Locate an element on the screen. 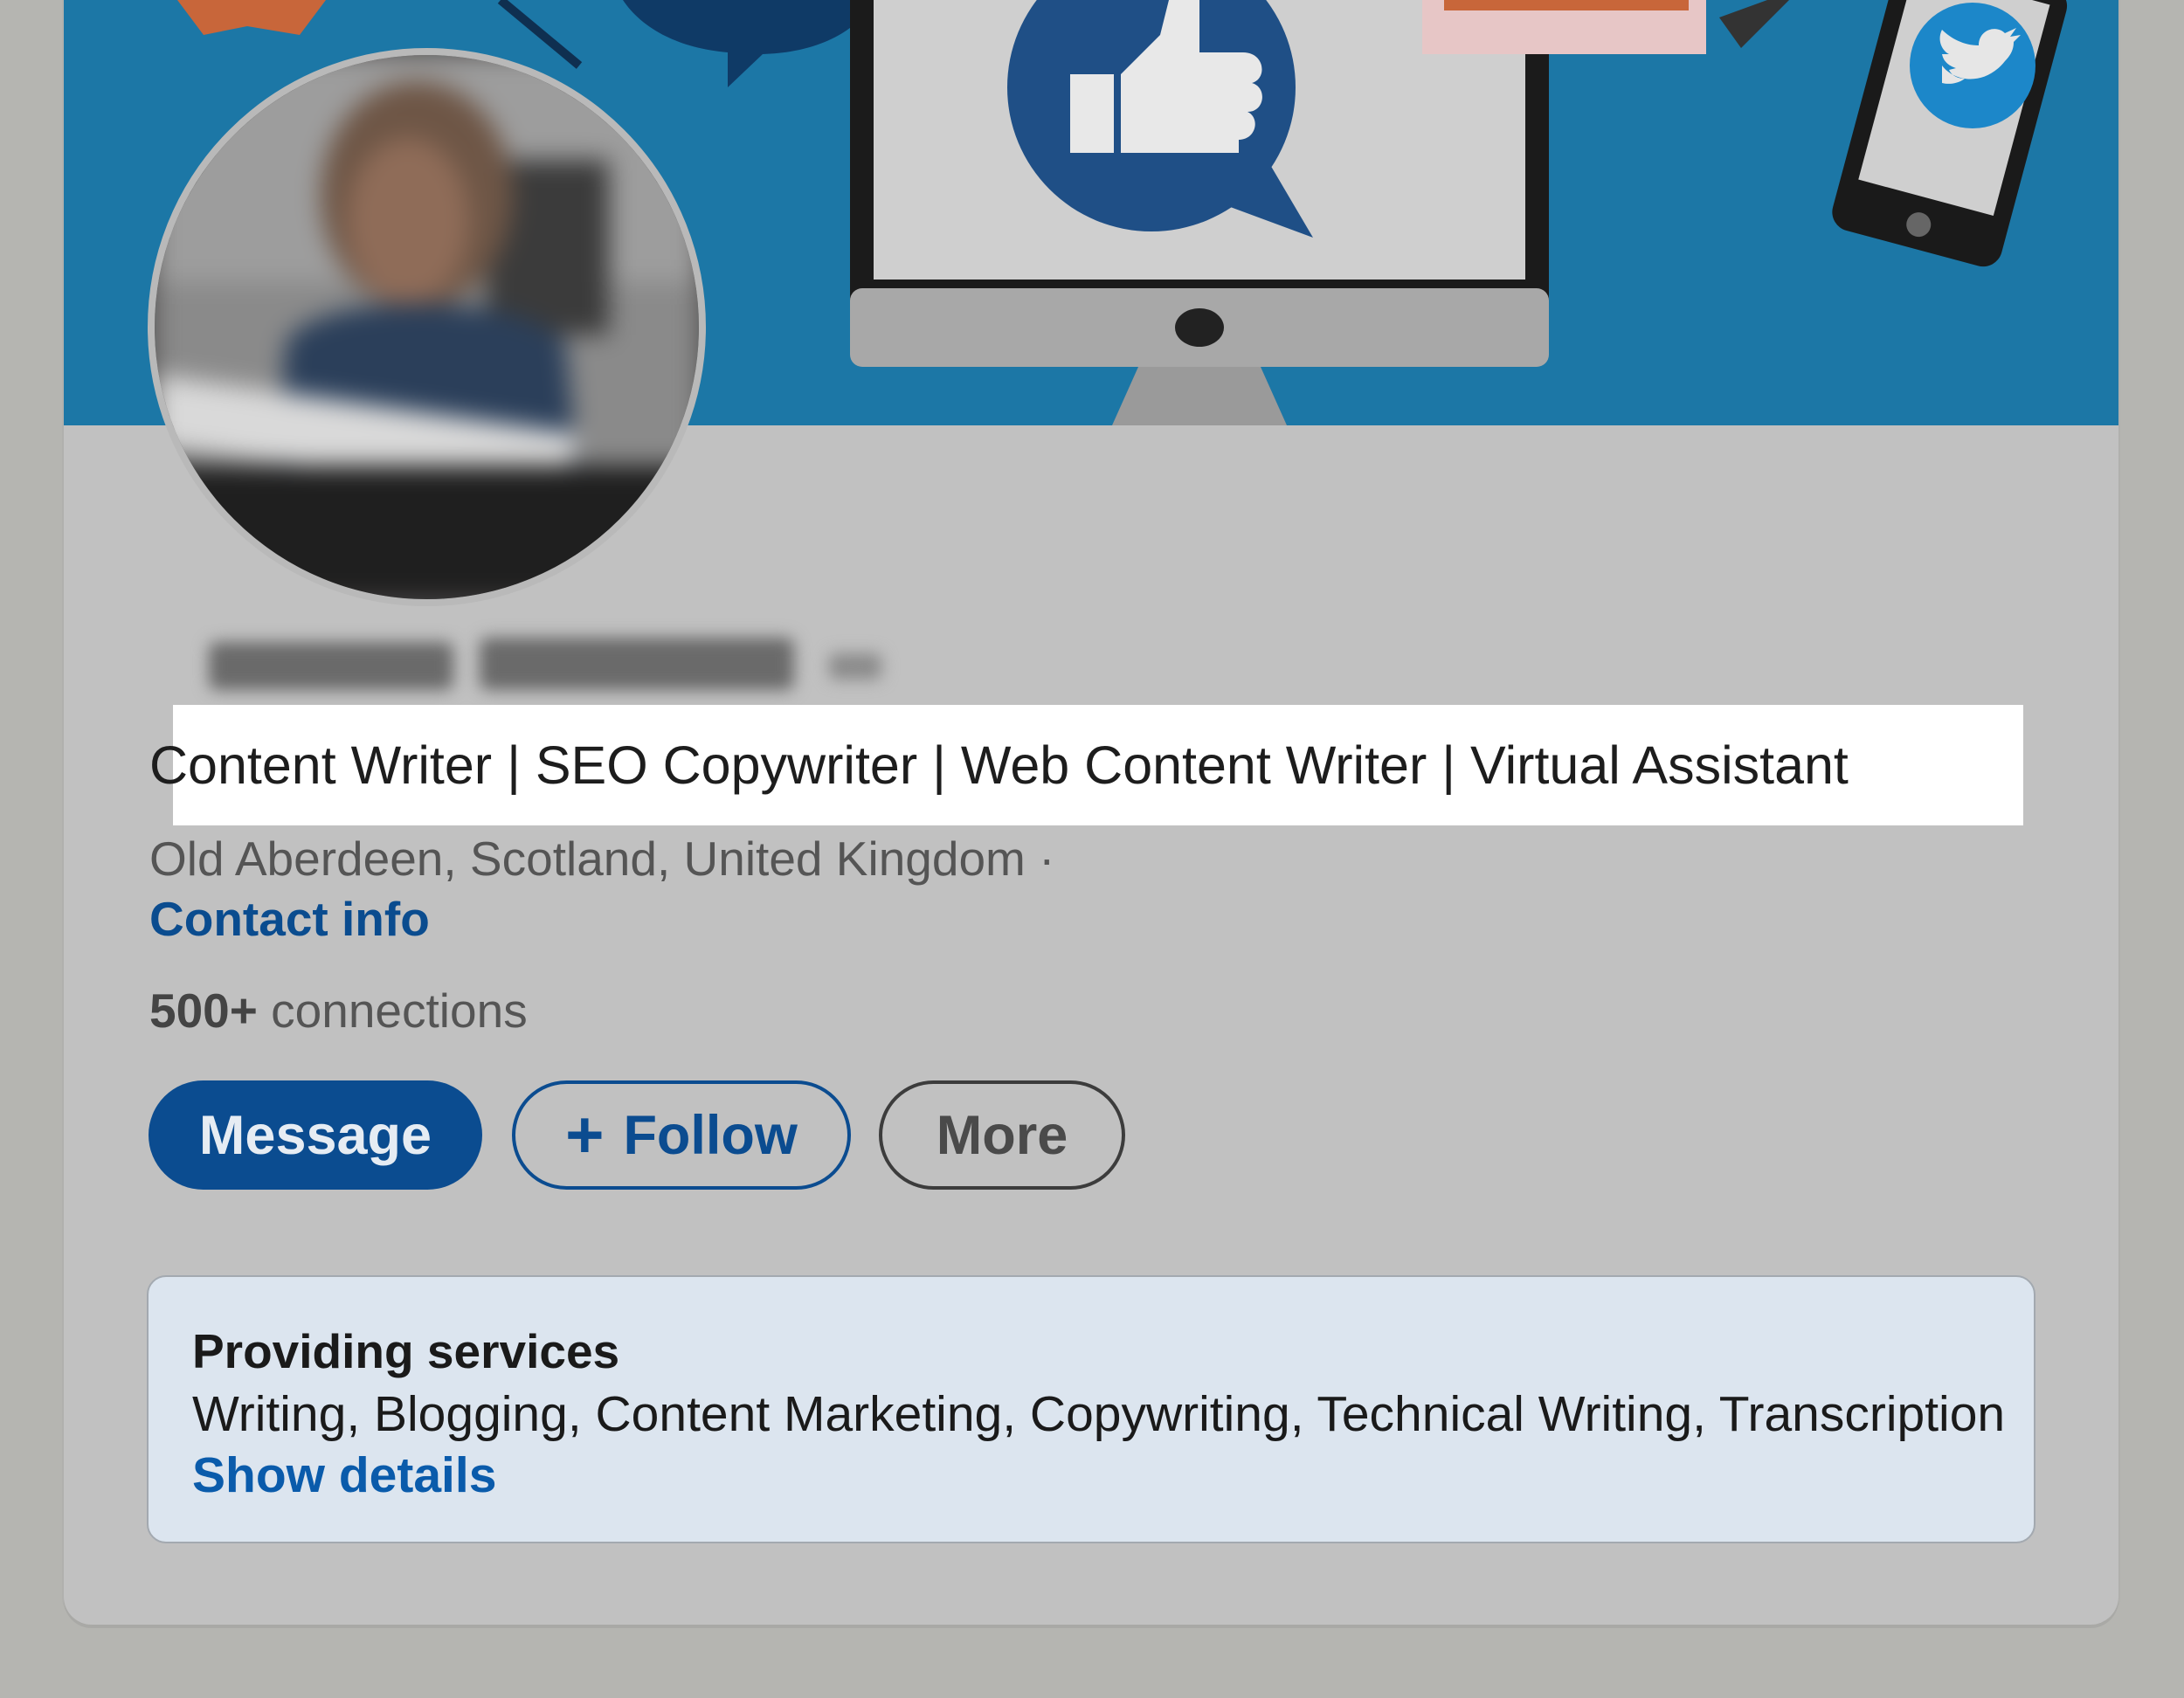 The width and height of the screenshot is (2184, 1698). twitter-bird-icon is located at coordinates (1972, 65).